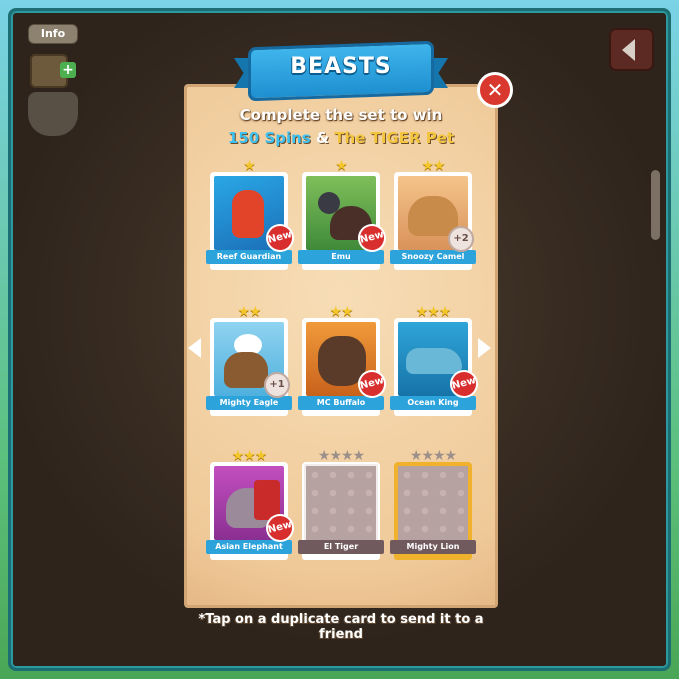 The width and height of the screenshot is (679, 679). Describe the element at coordinates (252, 506) in the screenshot. I see `card-asian-elephant: ★★★ Asian Elephant New` at that location.